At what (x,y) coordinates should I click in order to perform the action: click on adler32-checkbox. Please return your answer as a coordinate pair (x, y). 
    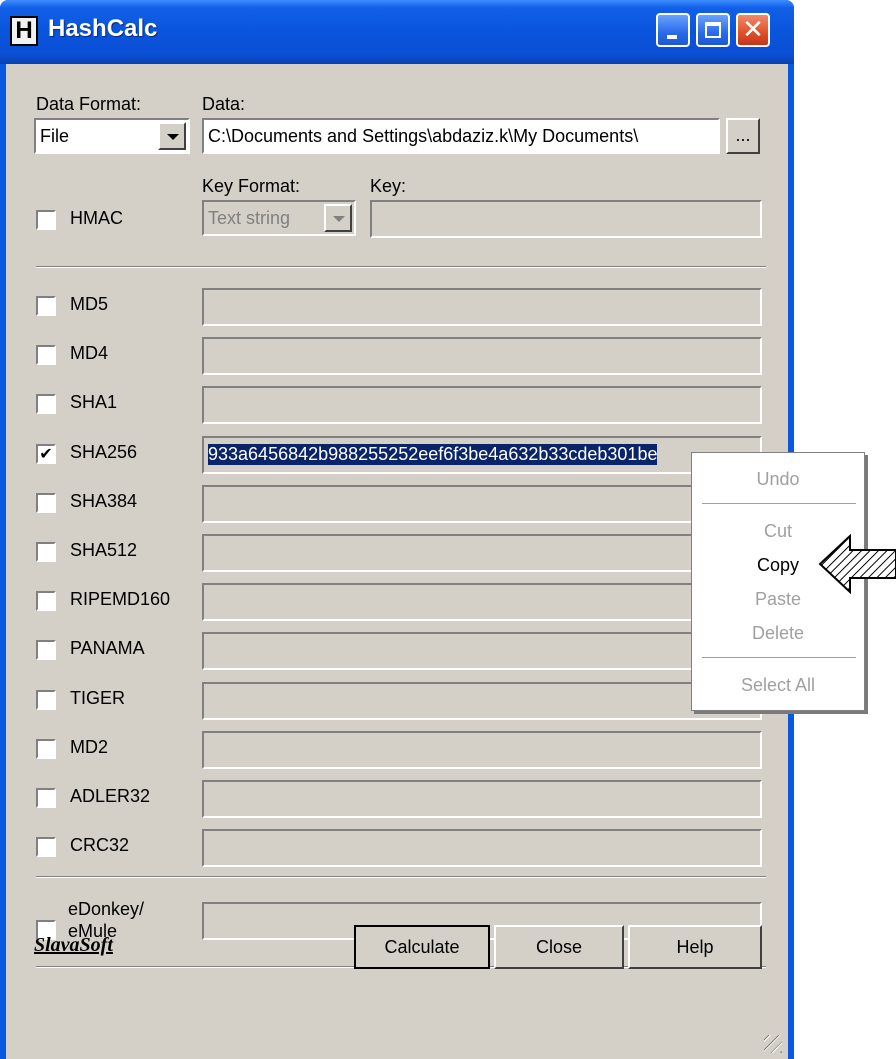
    Looking at the image, I should click on (46, 798).